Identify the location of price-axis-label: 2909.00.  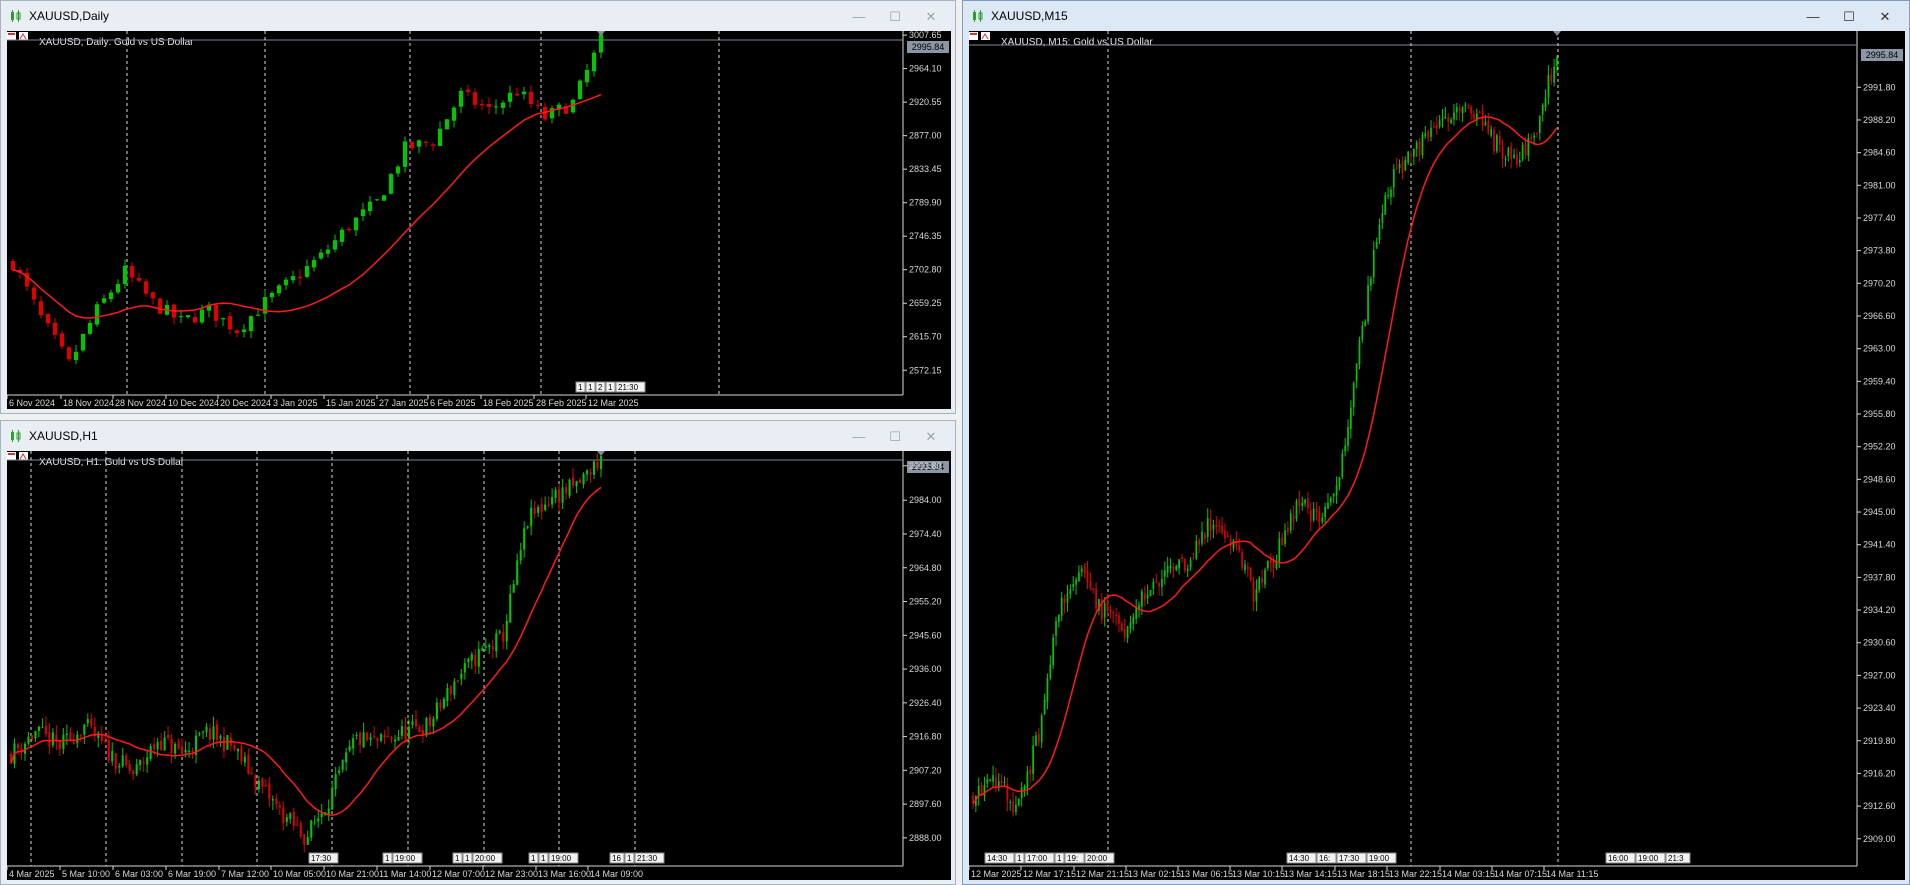
(1879, 839).